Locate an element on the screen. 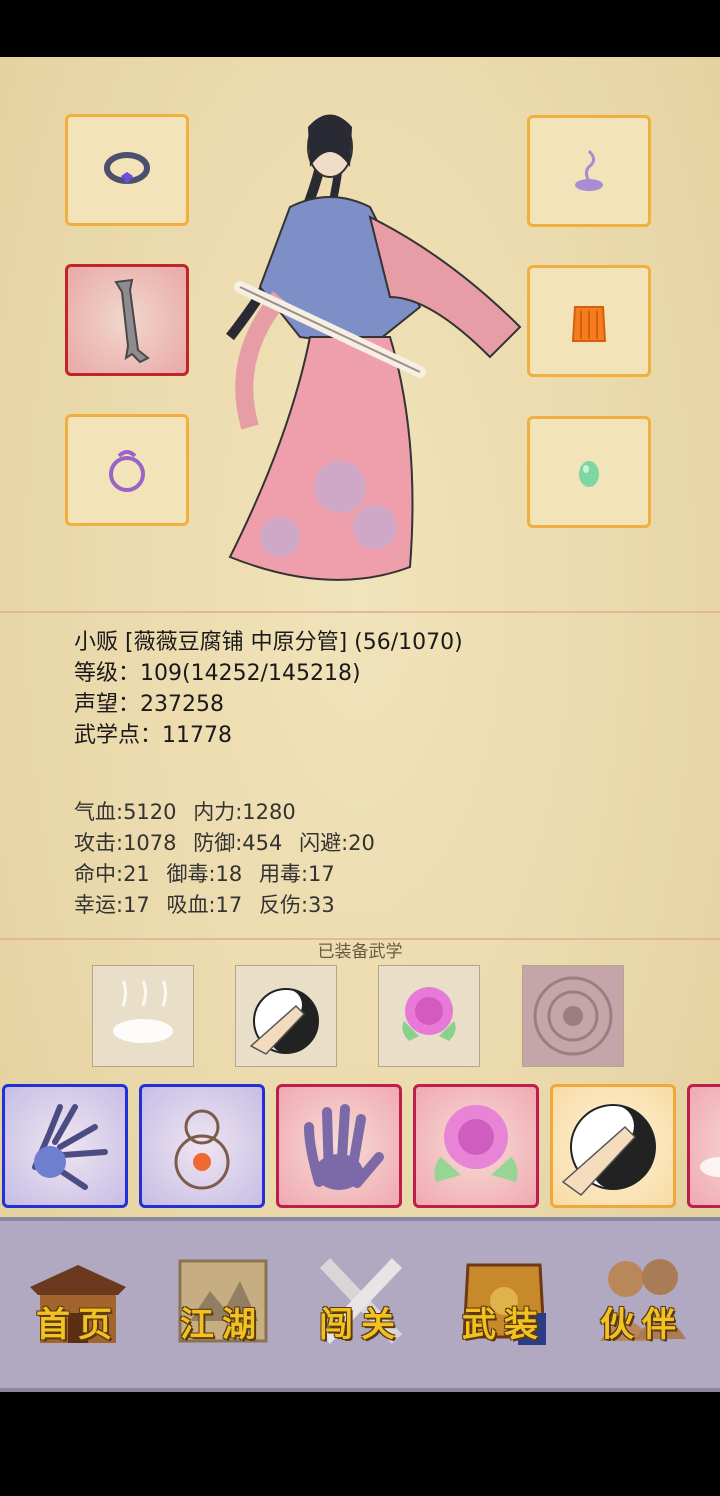 The width and height of the screenshot is (720, 1496). nav-partner-label: 伙伴 is located at coordinates (642, 1325).